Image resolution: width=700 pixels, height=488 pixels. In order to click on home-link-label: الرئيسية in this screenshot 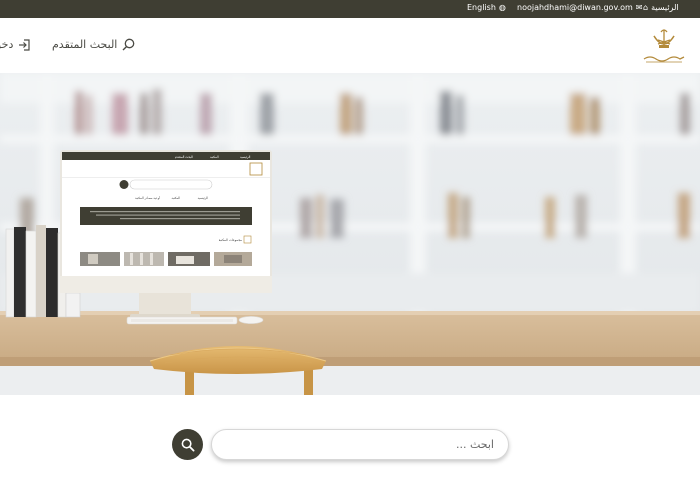, I will do `click(665, 7)`.